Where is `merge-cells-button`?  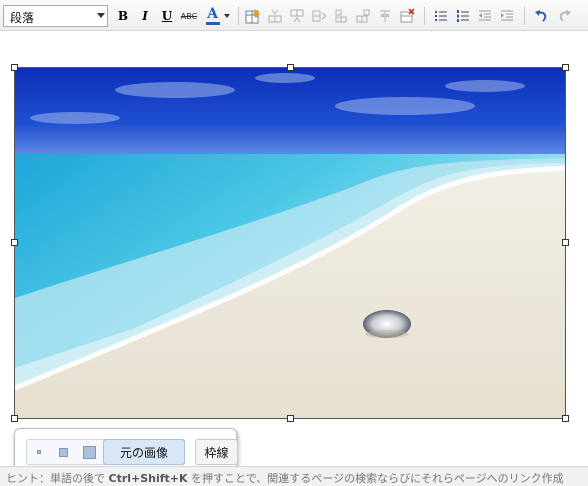 merge-cells-button is located at coordinates (341, 16).